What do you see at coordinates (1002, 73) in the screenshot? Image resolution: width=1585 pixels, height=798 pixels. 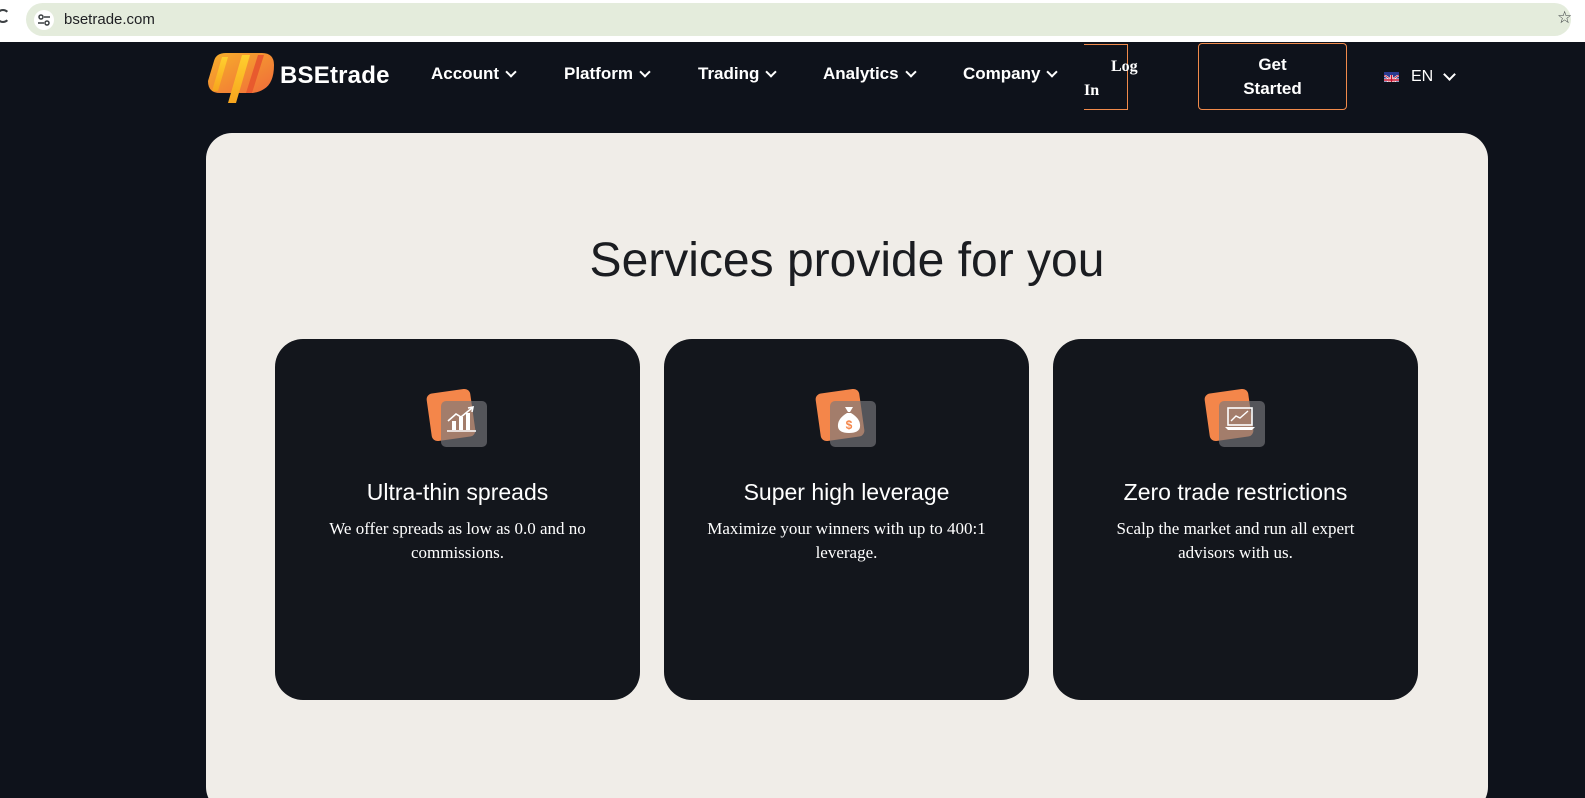 I see `nav-company-label: Company` at bounding box center [1002, 73].